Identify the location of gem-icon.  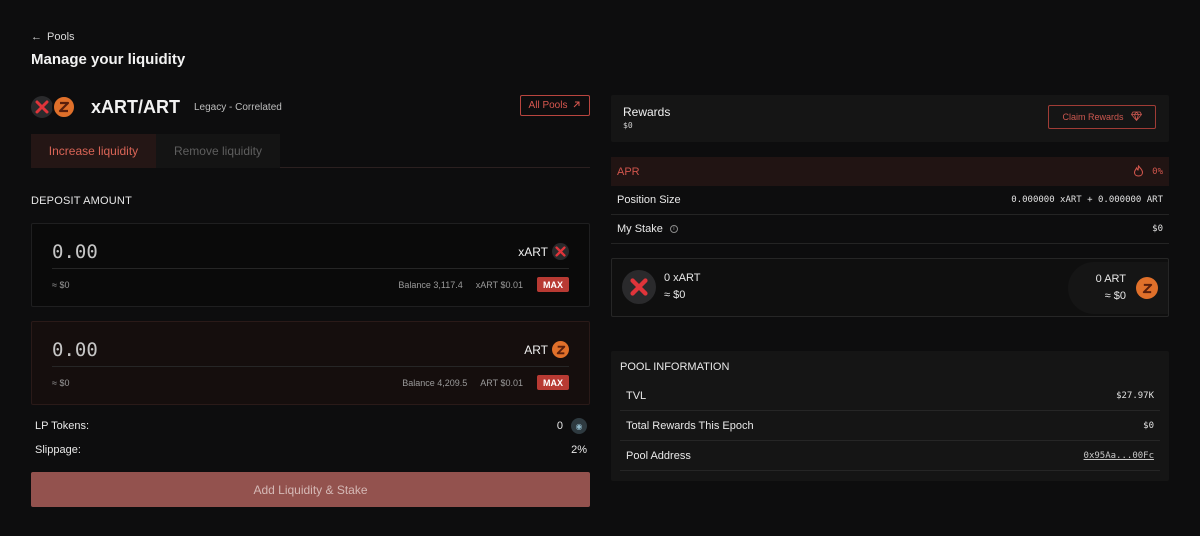
(1136, 117).